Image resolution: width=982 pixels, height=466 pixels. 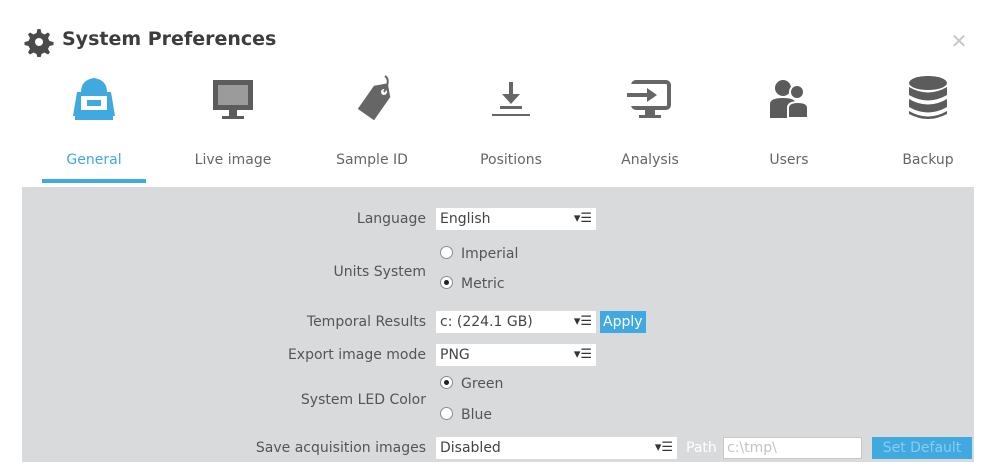 I want to click on temporal-results-value: c: (224.1 GB), so click(x=486, y=322).